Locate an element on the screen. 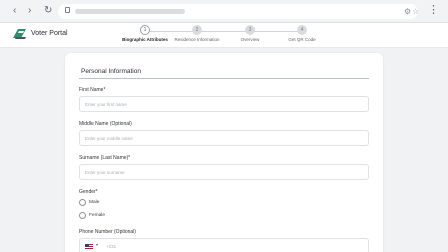 The height and width of the screenshot is (252, 448). step-label: Get QR Code is located at coordinates (302, 39).